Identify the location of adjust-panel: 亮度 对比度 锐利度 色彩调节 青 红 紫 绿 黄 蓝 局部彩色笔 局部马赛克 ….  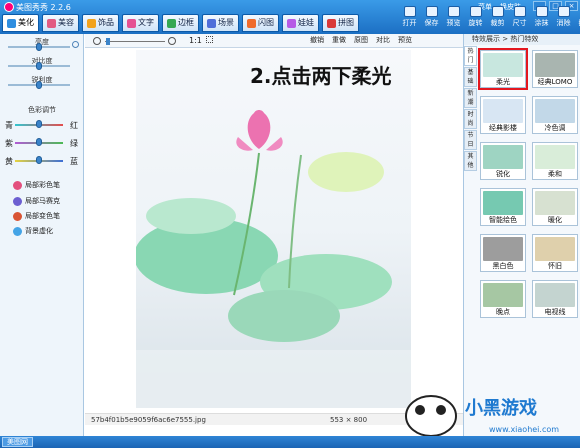
(42, 235).